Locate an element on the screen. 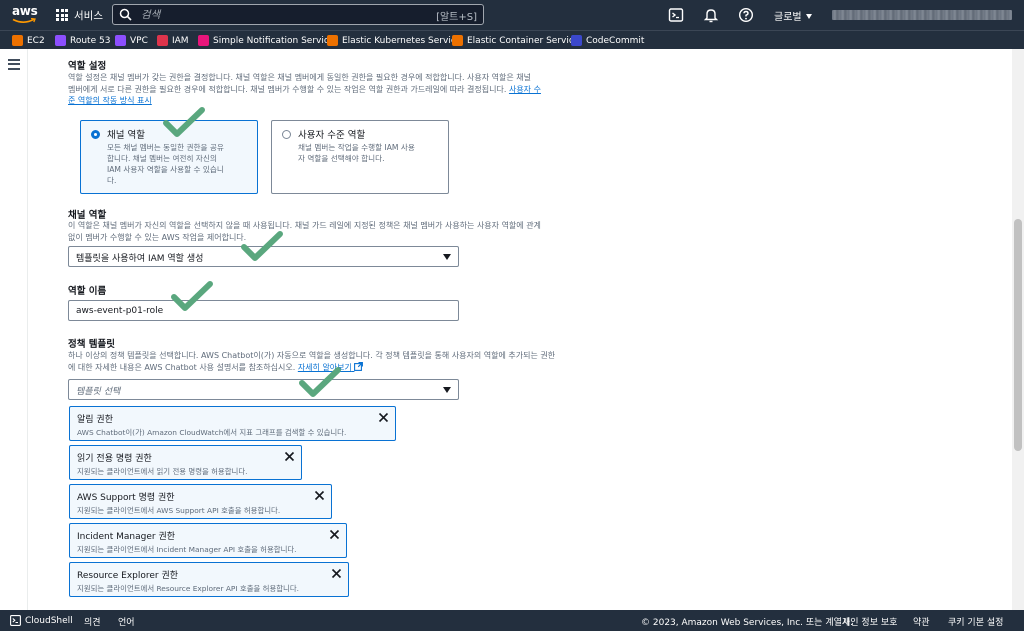 Image resolution: width=1024 pixels, height=631 pixels. desc-line: 에 대한 자세한 내용은 AWS Chatbot 사용 설명서를 참조하십시오. is located at coordinates (182, 367).